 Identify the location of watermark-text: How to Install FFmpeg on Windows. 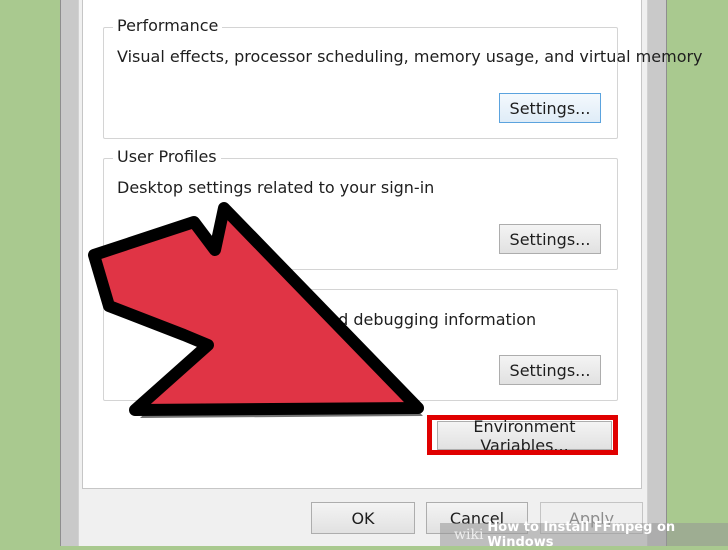
(581, 534).